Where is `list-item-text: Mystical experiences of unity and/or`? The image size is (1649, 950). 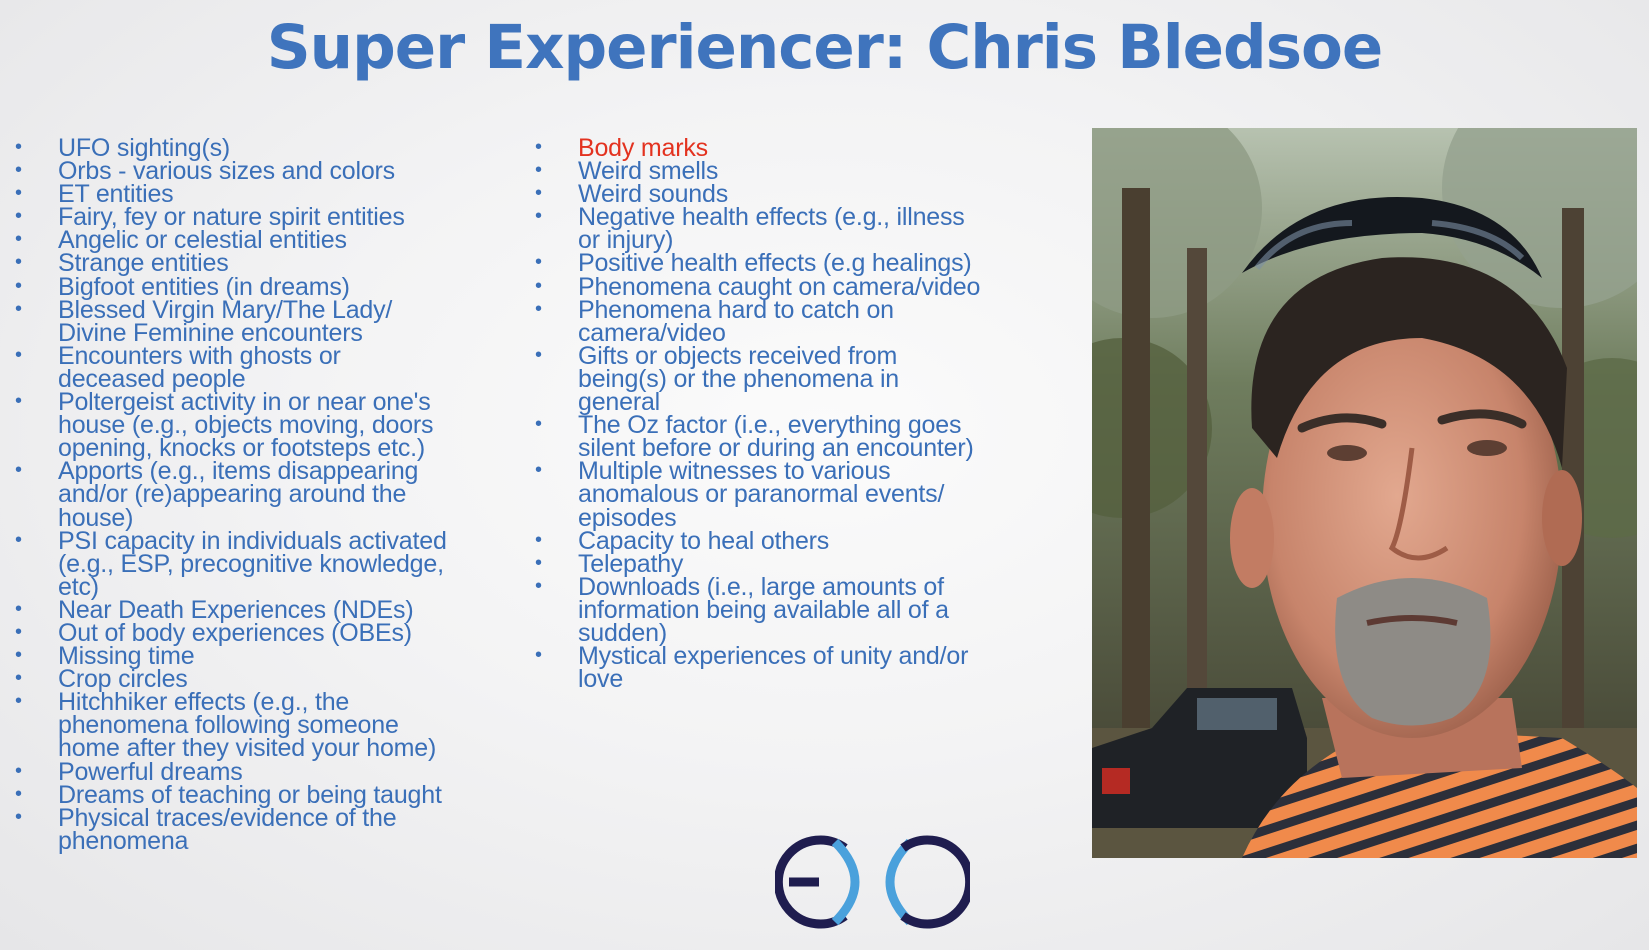
list-item-text: Mystical experiences of unity and/or is located at coordinates (773, 656).